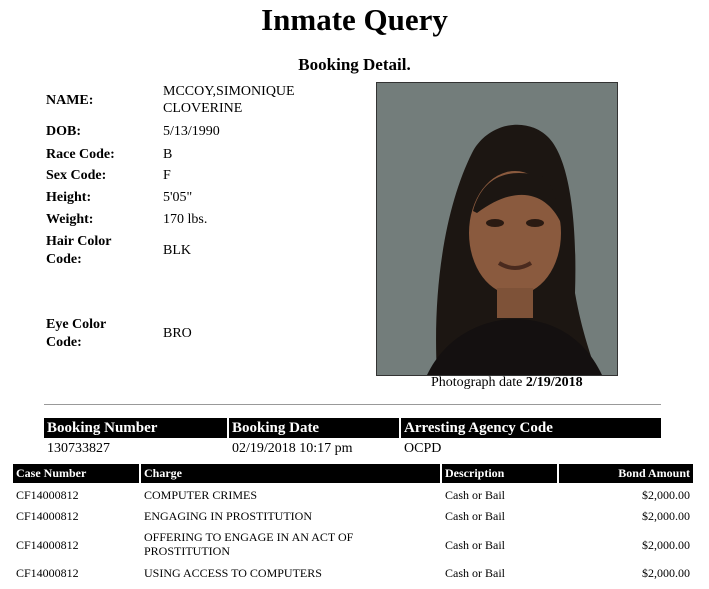  I want to click on charge-cell: COMPUTER CRIMES, so click(201, 495).